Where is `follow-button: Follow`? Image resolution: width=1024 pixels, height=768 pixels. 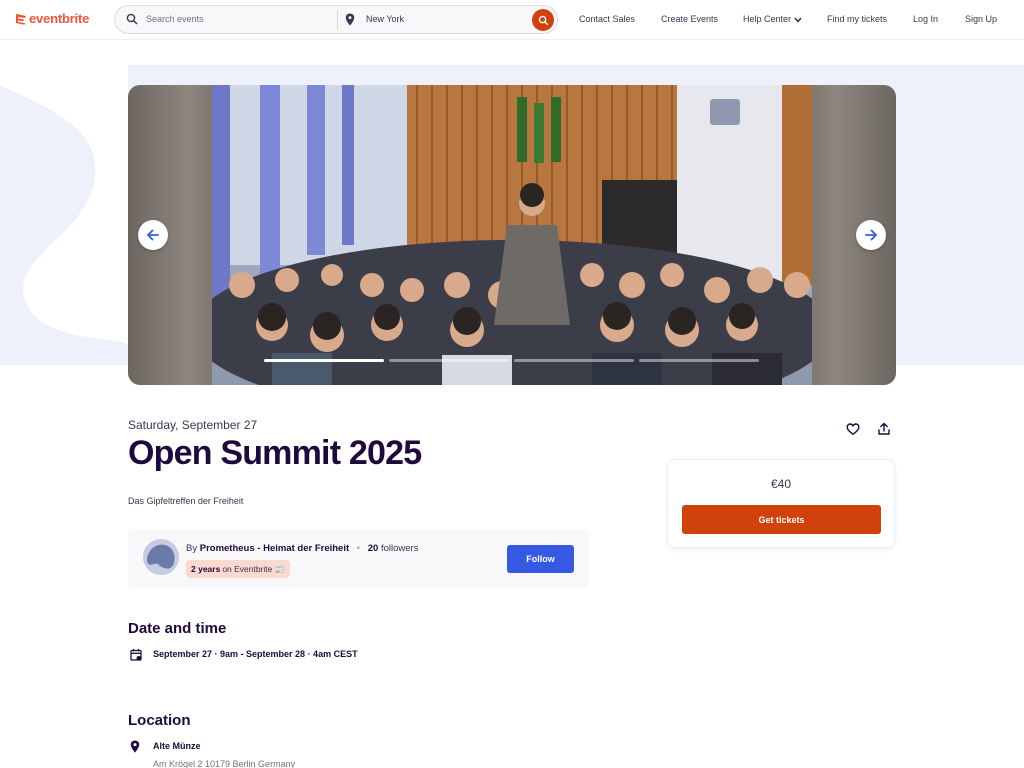 follow-button: Follow is located at coordinates (540, 559).